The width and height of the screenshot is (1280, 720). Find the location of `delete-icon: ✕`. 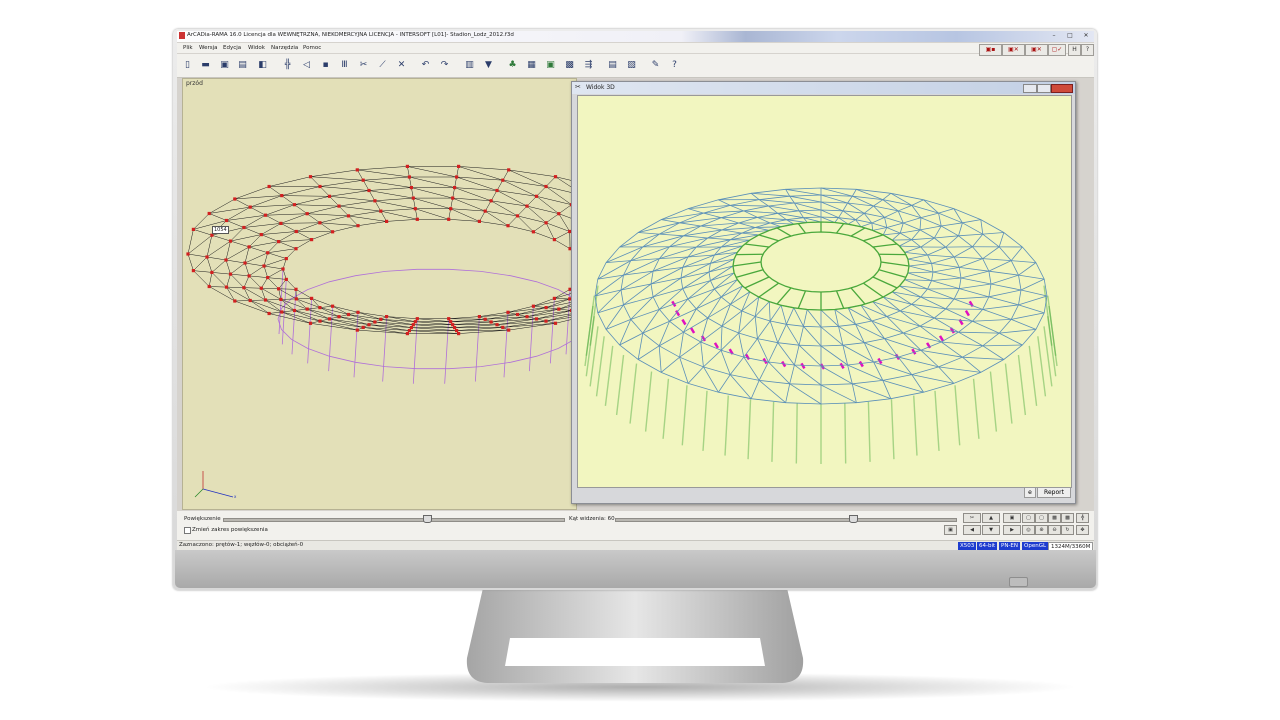

delete-icon: ✕ is located at coordinates (401, 65).